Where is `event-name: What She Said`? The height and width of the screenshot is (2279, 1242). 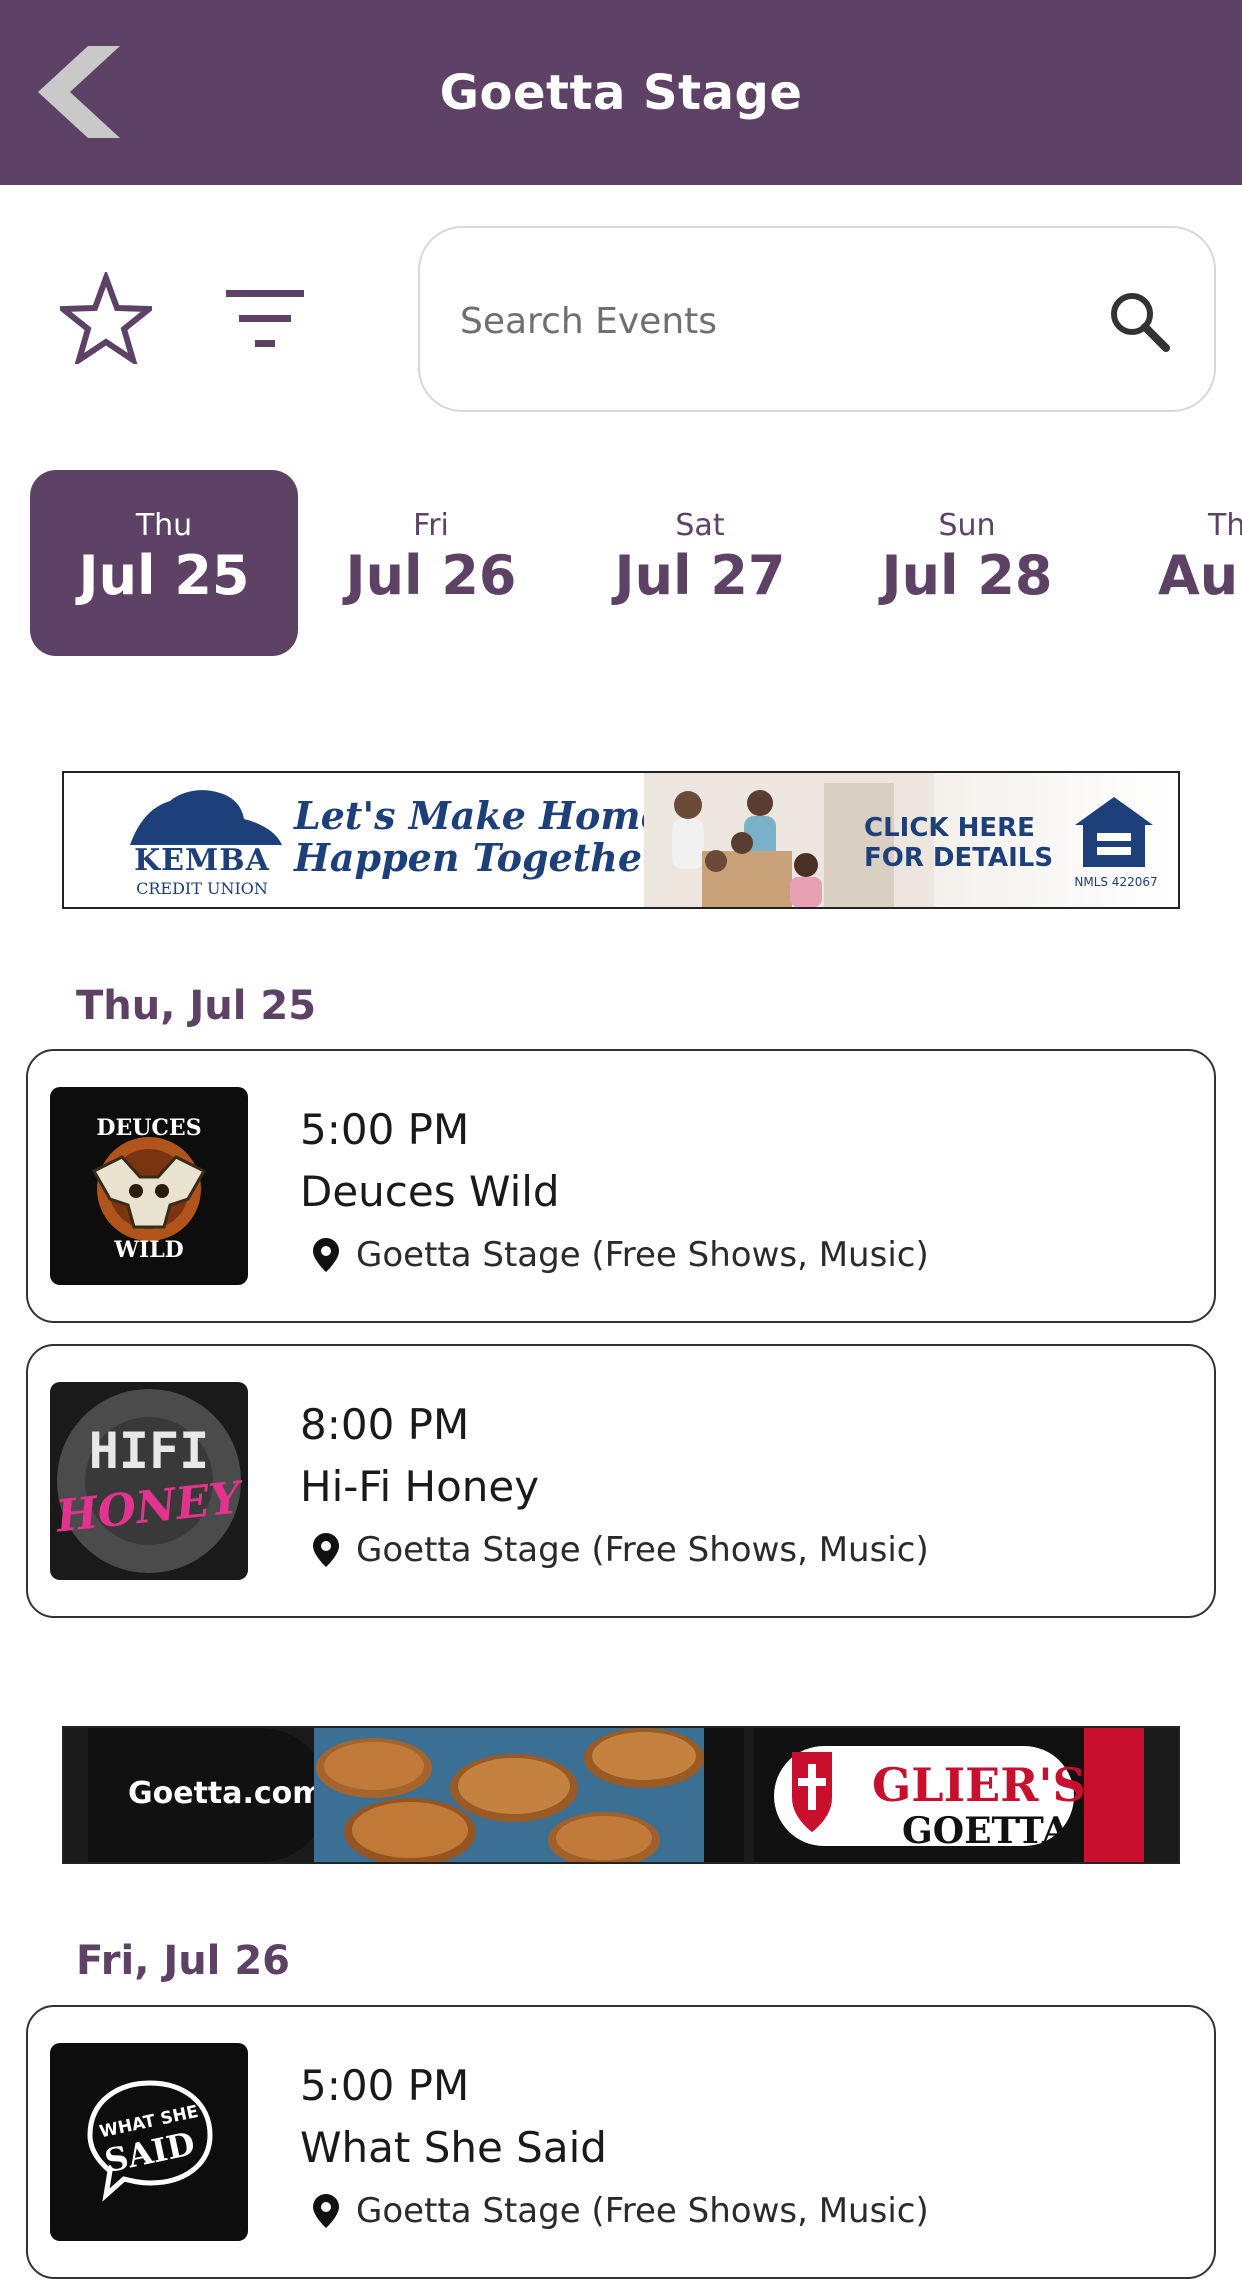 event-name: What She Said is located at coordinates (453, 2147).